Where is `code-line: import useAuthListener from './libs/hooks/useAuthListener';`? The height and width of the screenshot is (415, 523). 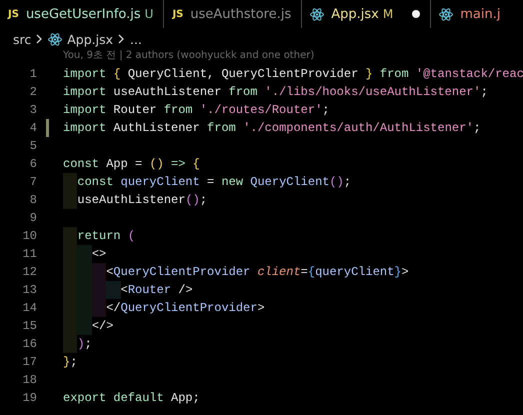
code-line: import useAuthListener from './libs/hooks/useAuthListener'; is located at coordinates (275, 92).